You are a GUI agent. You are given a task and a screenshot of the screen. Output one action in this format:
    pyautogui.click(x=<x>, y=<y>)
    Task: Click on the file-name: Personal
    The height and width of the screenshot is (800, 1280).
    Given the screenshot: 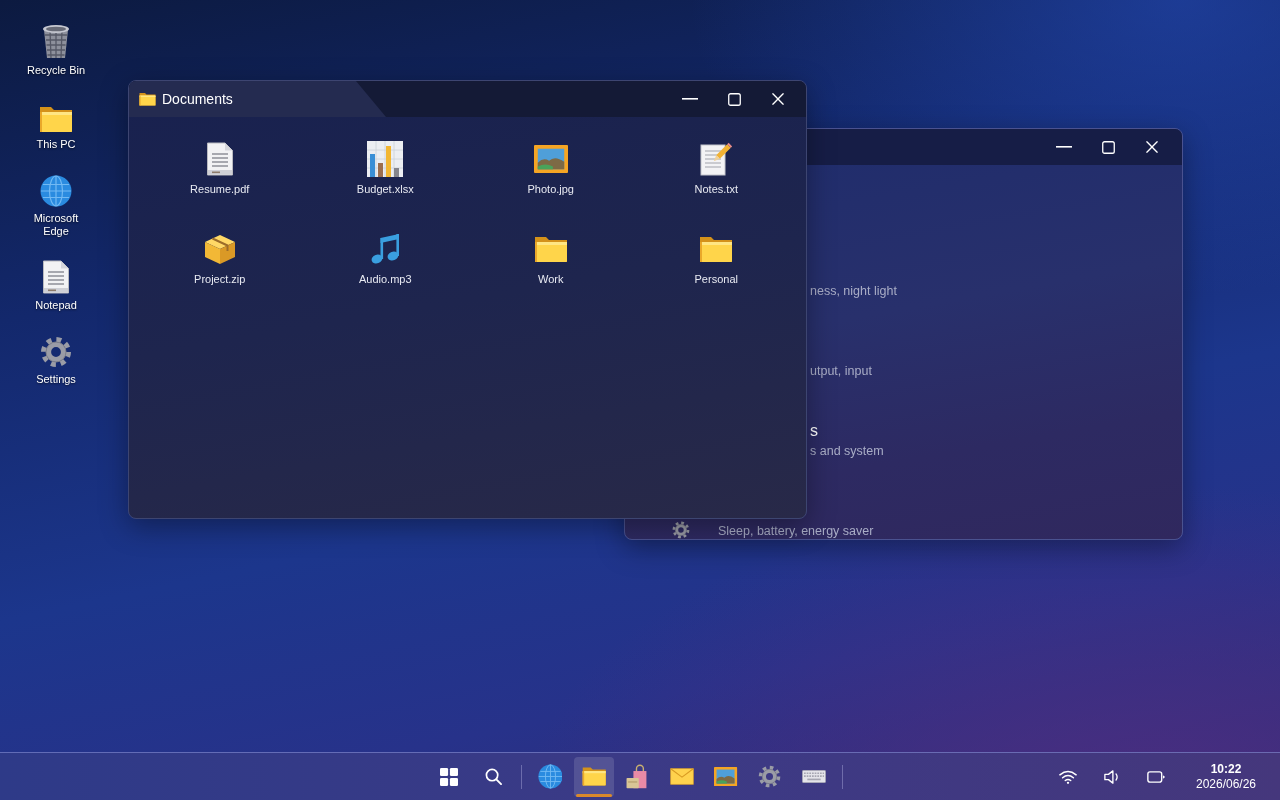 What is the action you would take?
    pyautogui.click(x=716, y=279)
    